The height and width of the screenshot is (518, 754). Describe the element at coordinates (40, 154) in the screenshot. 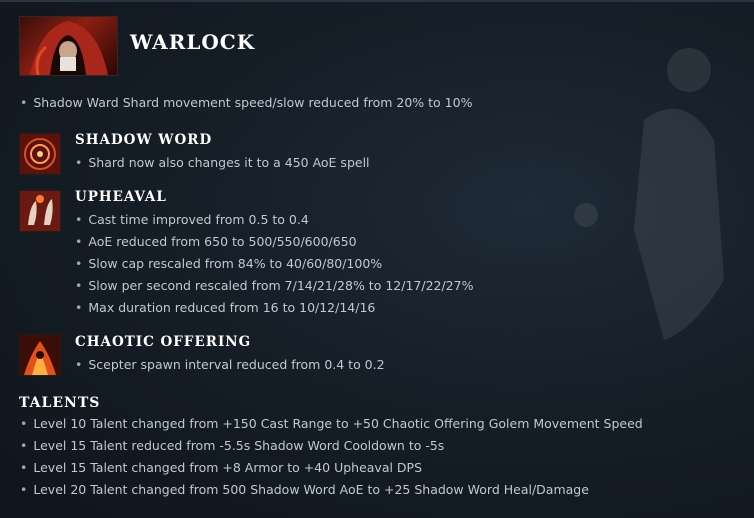

I see `shadow-word-icon` at that location.